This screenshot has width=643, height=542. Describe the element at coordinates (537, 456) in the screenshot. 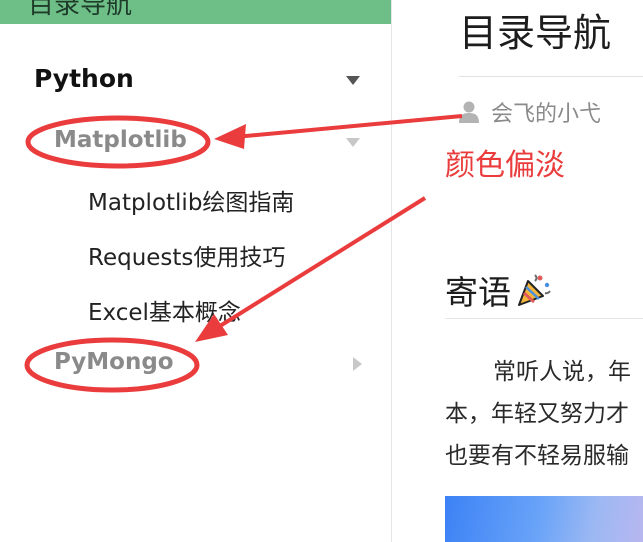

I see `paragraph-line: 也要有不轻易服输` at that location.